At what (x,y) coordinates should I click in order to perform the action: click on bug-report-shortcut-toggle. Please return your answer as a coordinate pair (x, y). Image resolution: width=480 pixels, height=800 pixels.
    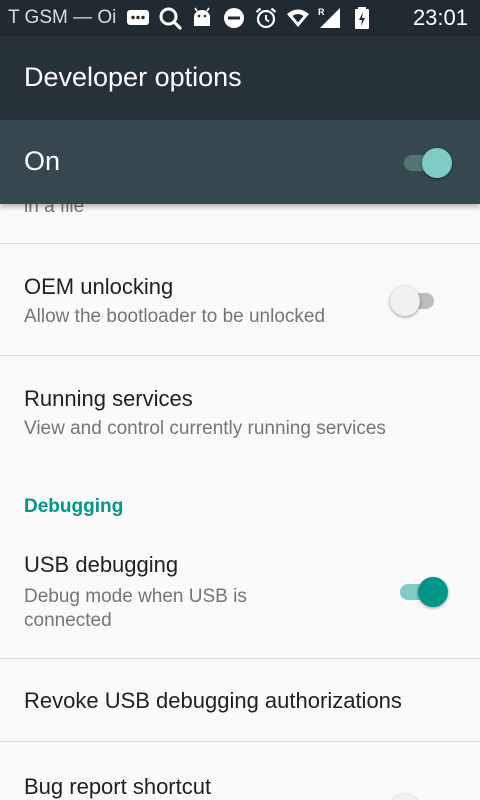
    Looking at the image, I should click on (418, 796).